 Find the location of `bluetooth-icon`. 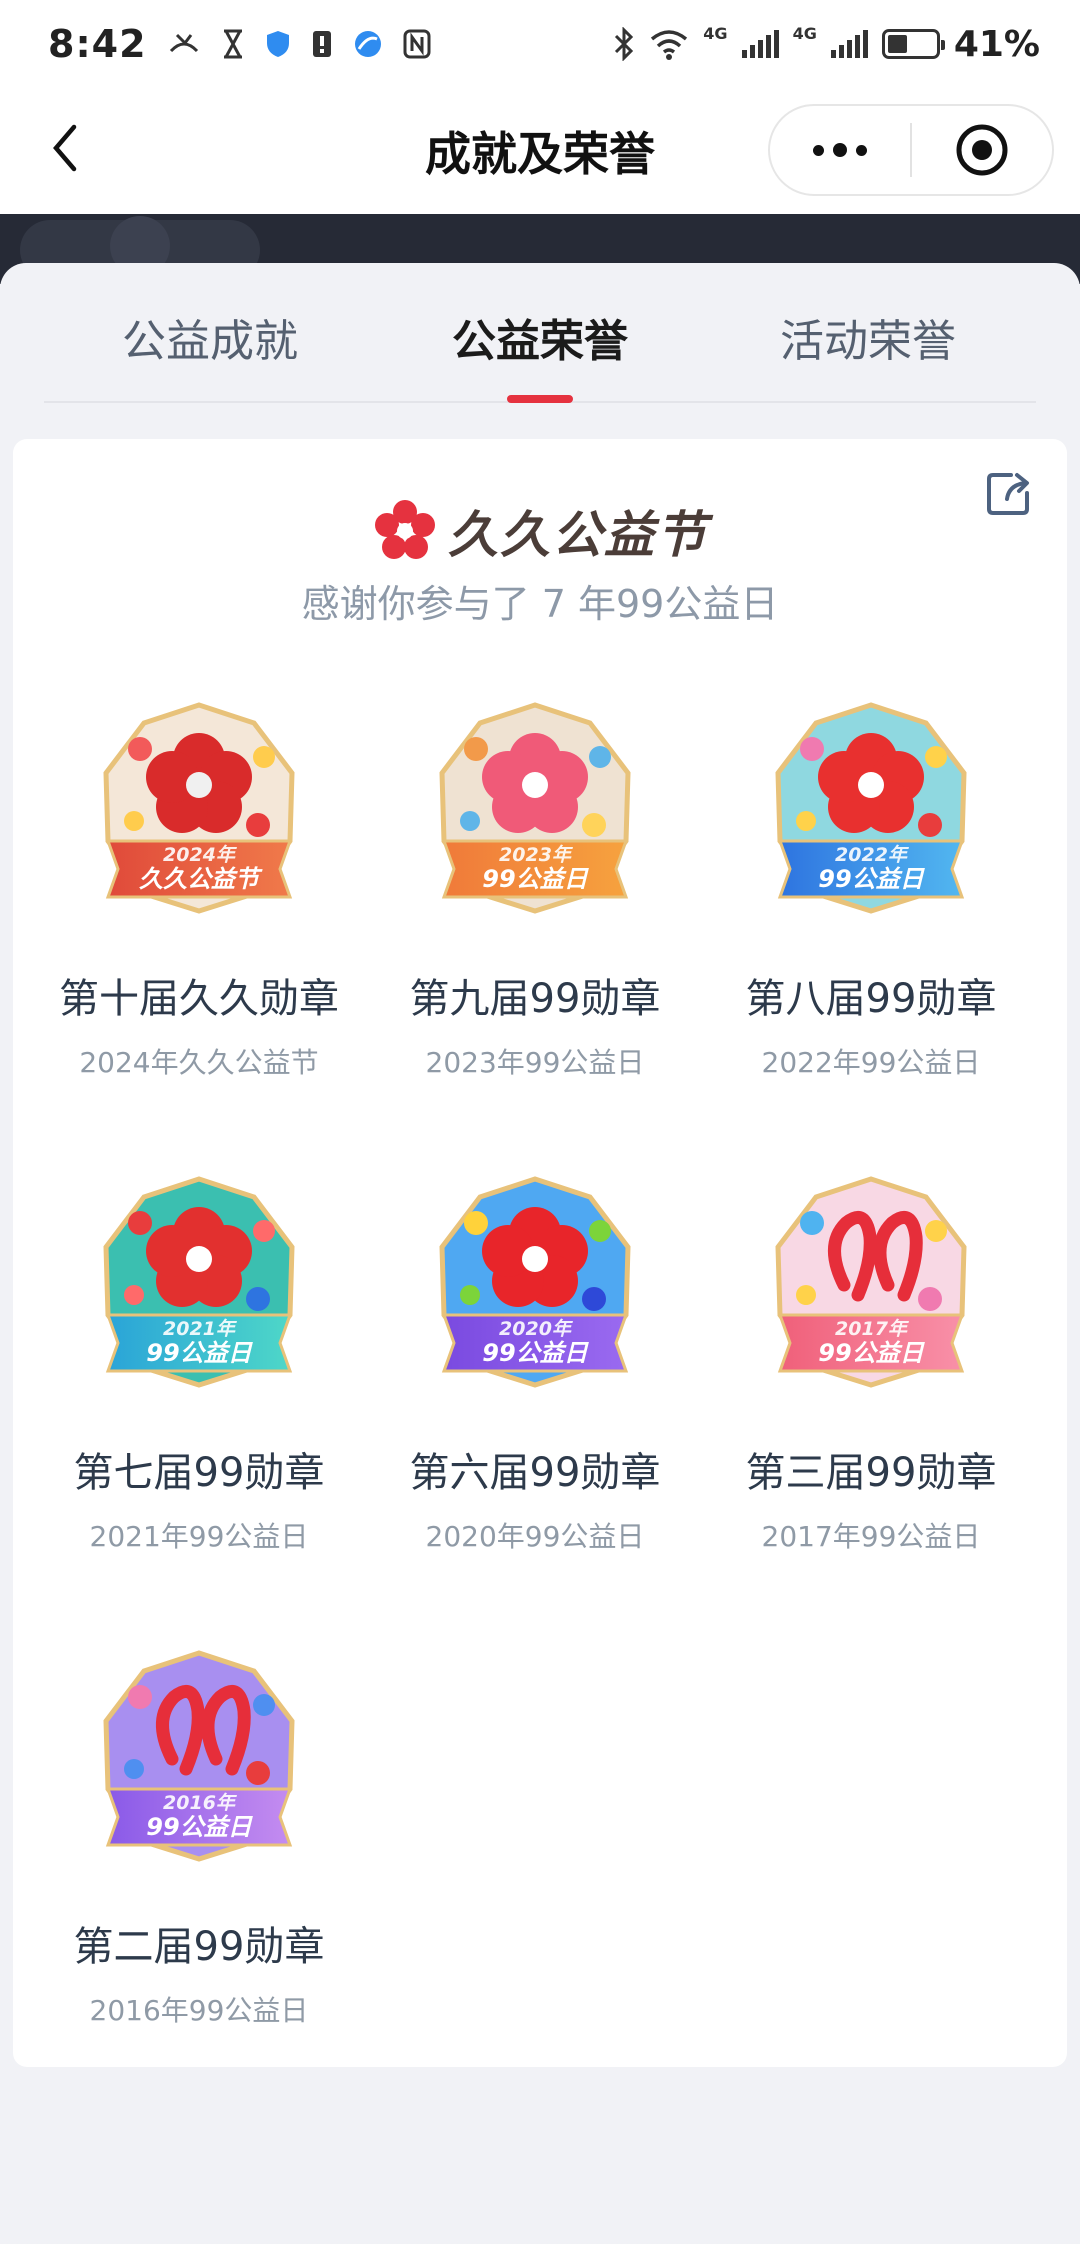

bluetooth-icon is located at coordinates (624, 44).